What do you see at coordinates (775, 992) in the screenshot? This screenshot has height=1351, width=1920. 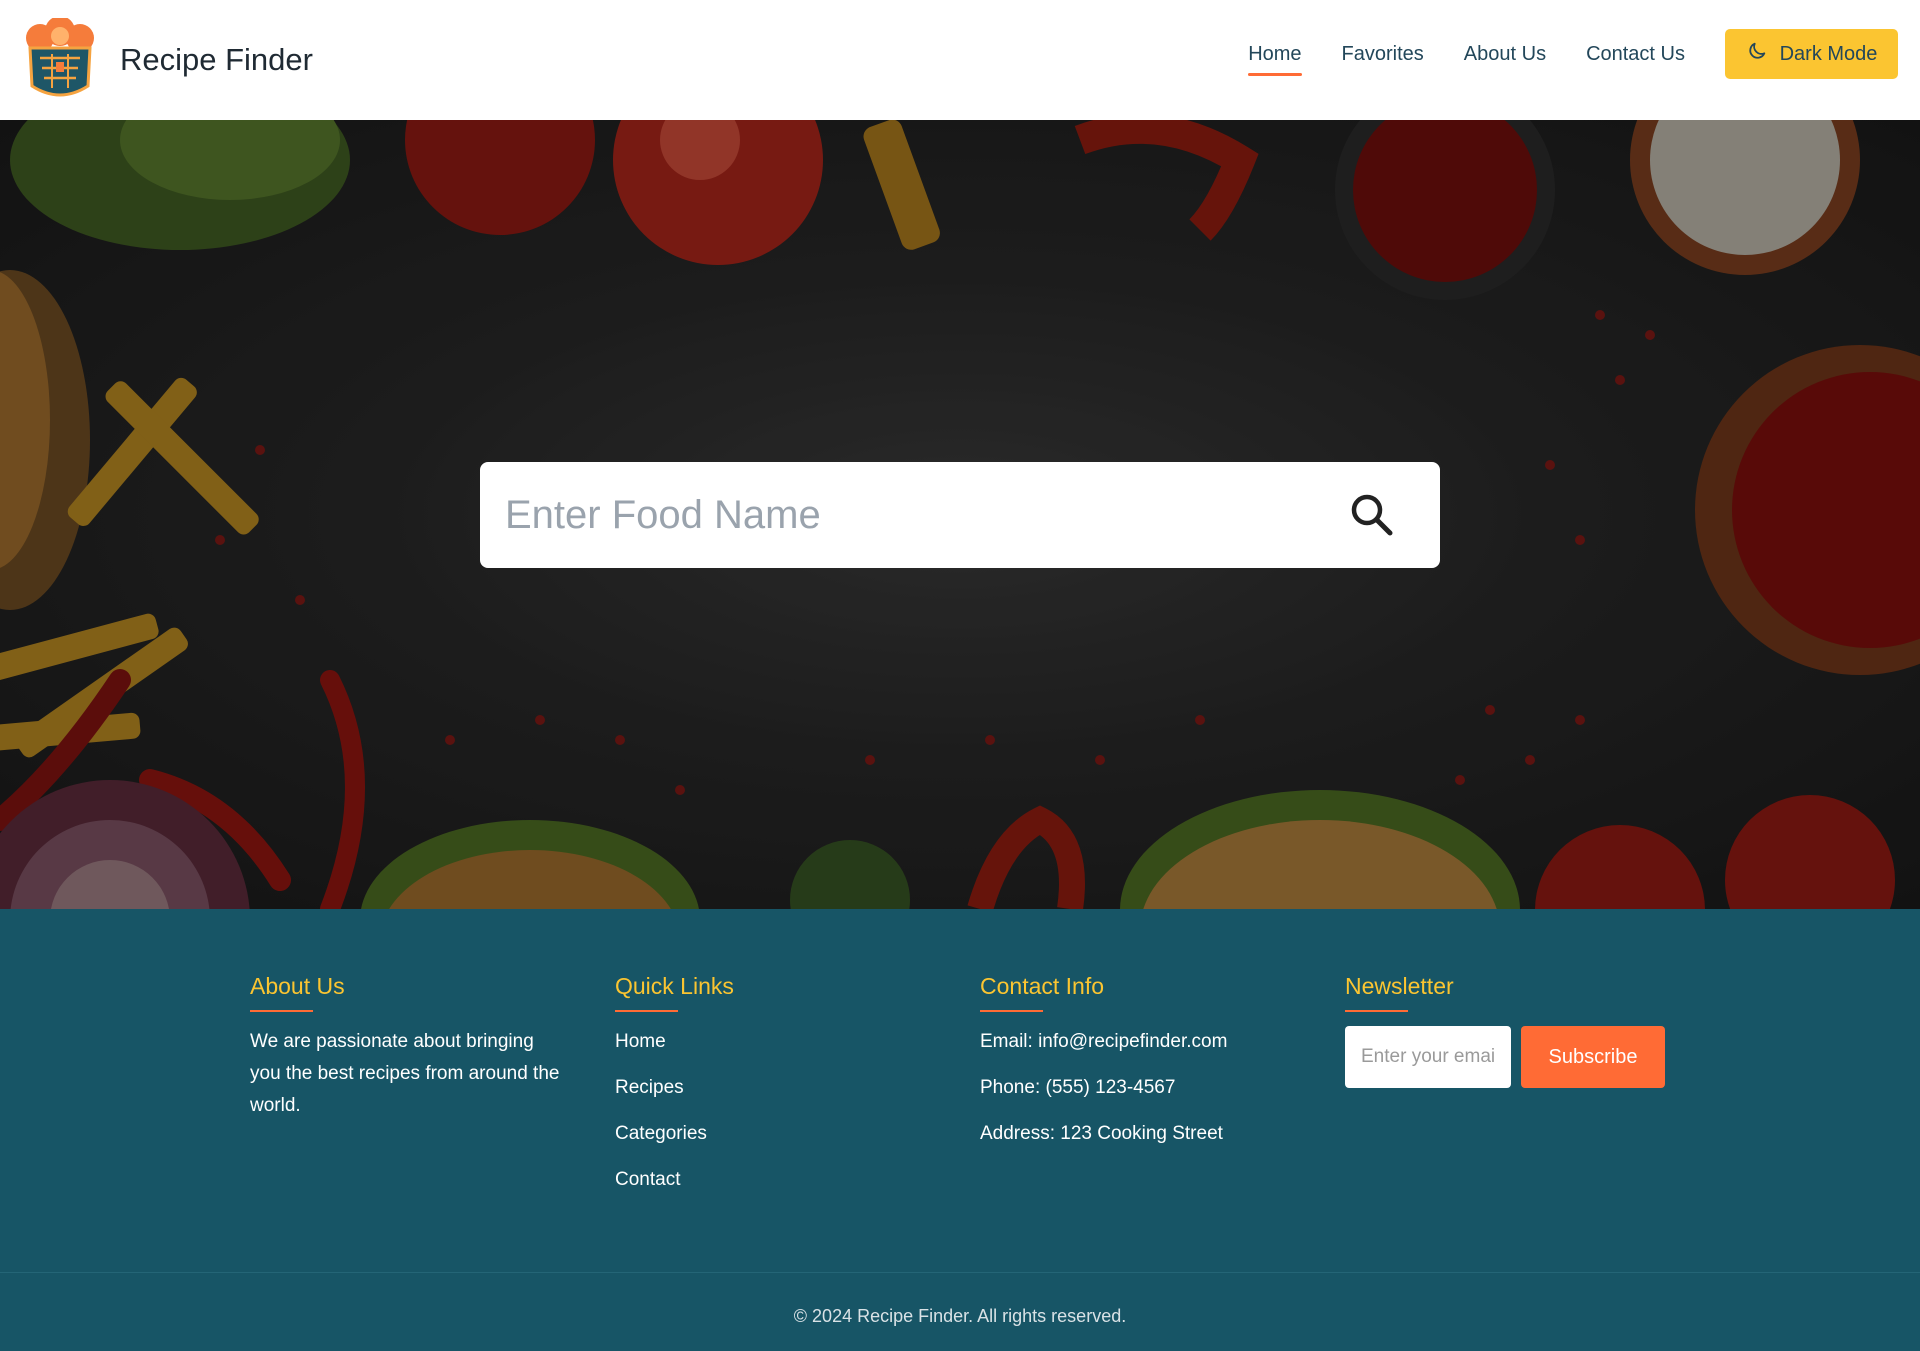 I see `footer-quick-links-title: Quick Links` at bounding box center [775, 992].